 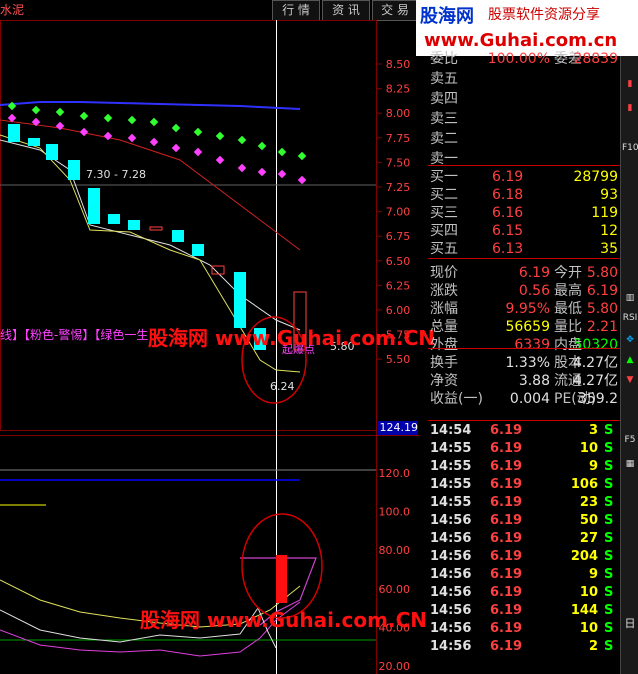 What do you see at coordinates (524, 119) in the screenshot?
I see `sell-row: 卖三` at bounding box center [524, 119].